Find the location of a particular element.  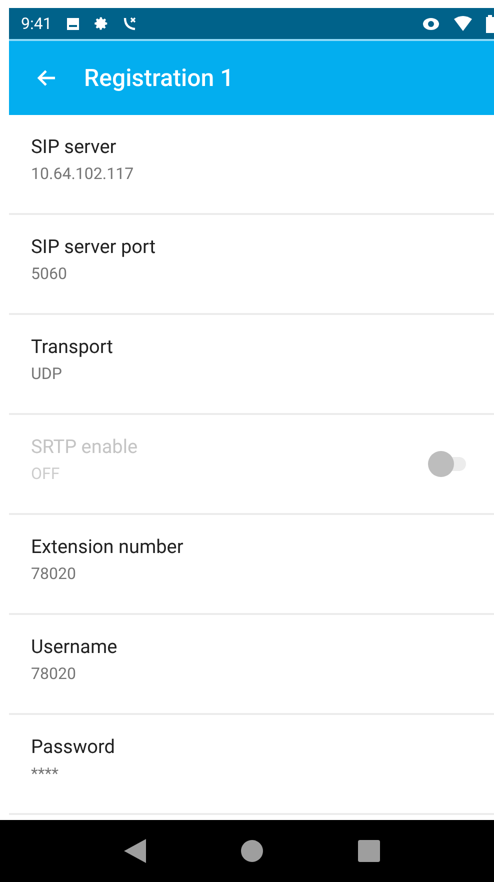

wifi-icon is located at coordinates (463, 23).